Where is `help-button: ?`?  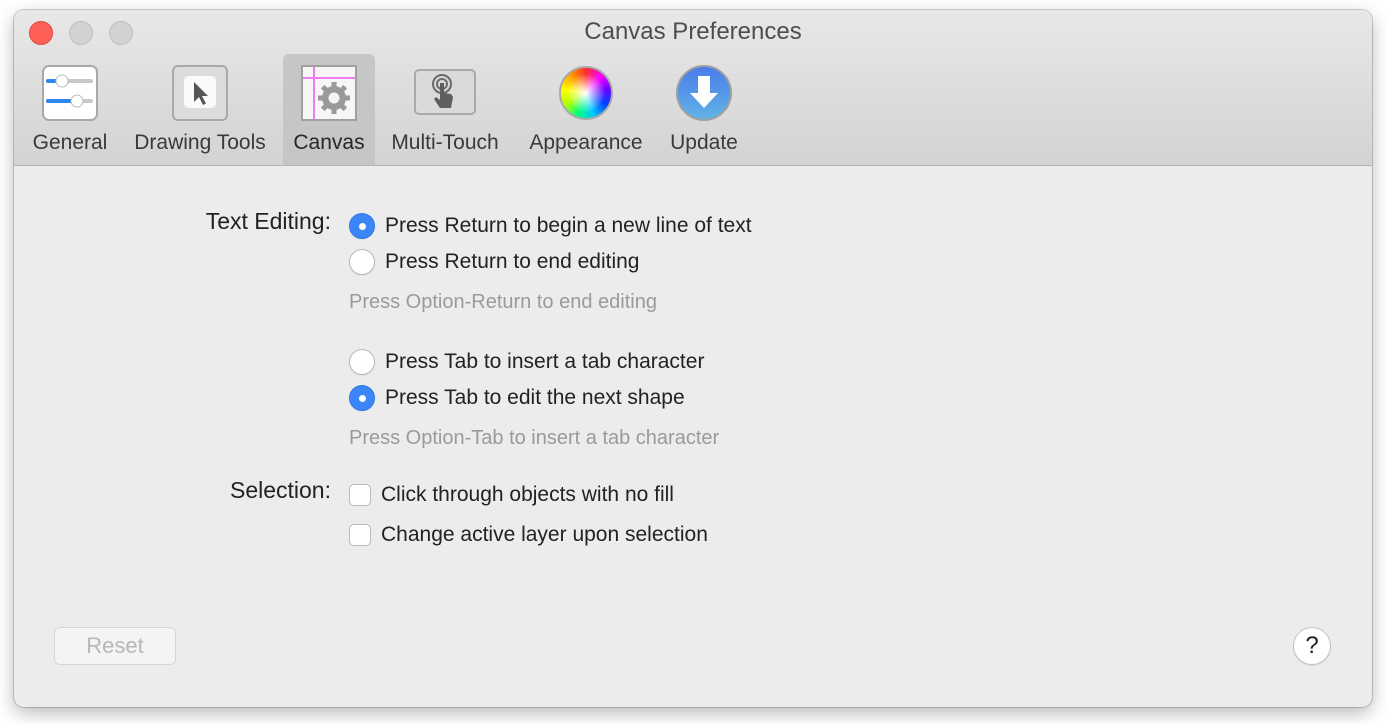
help-button: ? is located at coordinates (1312, 646).